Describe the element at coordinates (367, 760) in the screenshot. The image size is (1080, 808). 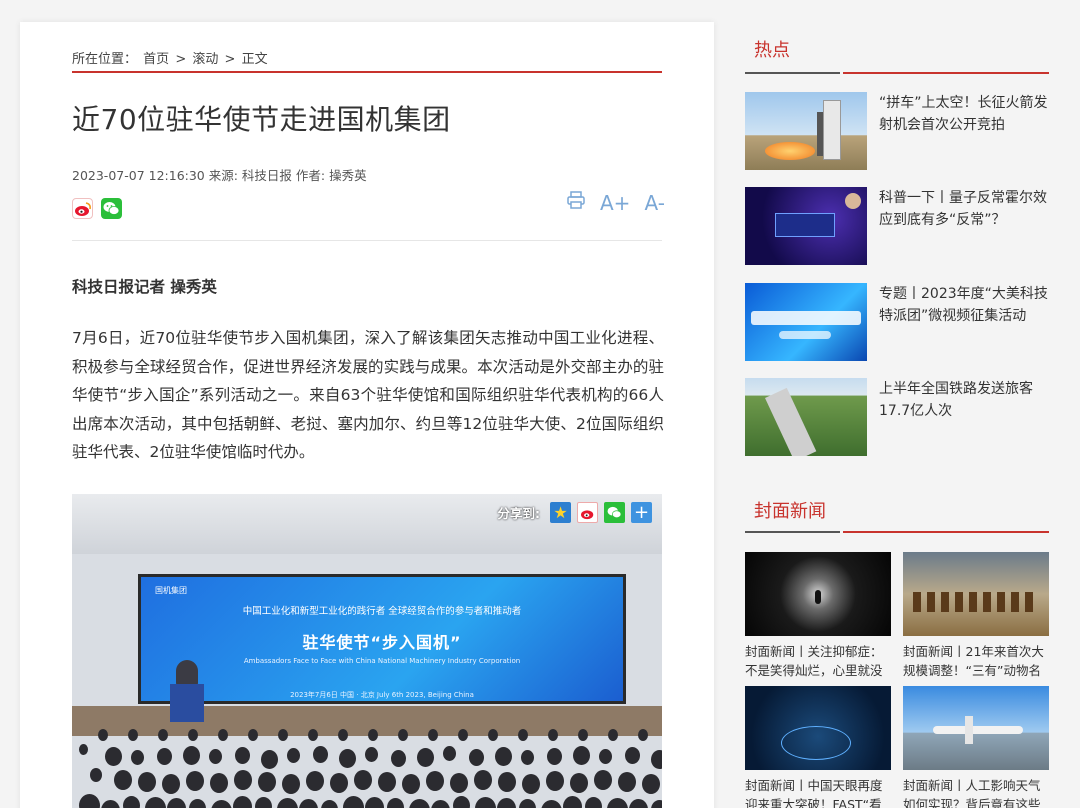
I see `photo-crowd` at that location.